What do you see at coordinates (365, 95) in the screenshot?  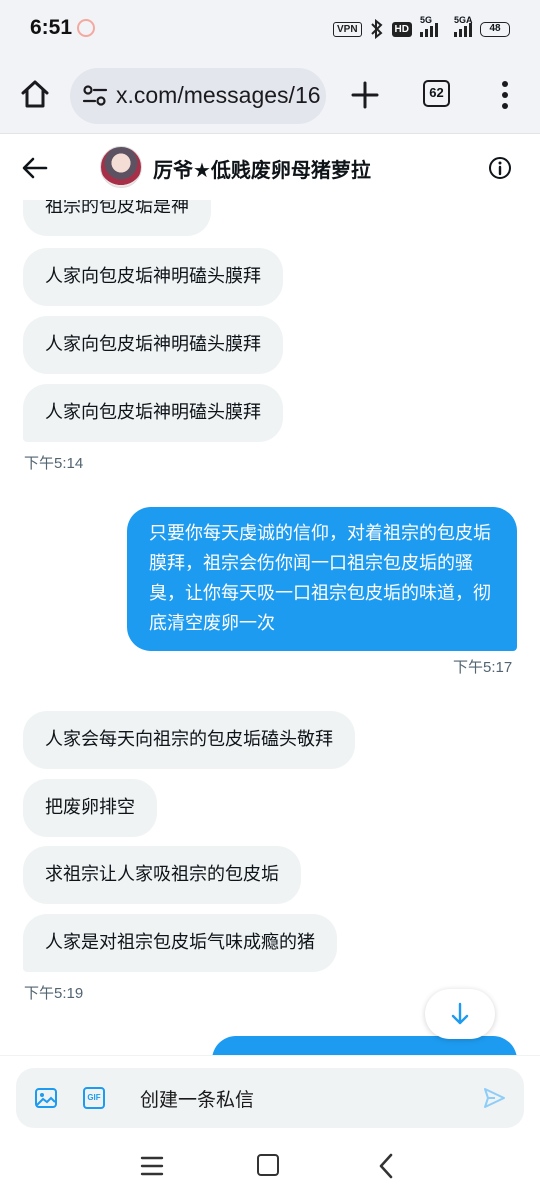 I see `new-tab-icon` at bounding box center [365, 95].